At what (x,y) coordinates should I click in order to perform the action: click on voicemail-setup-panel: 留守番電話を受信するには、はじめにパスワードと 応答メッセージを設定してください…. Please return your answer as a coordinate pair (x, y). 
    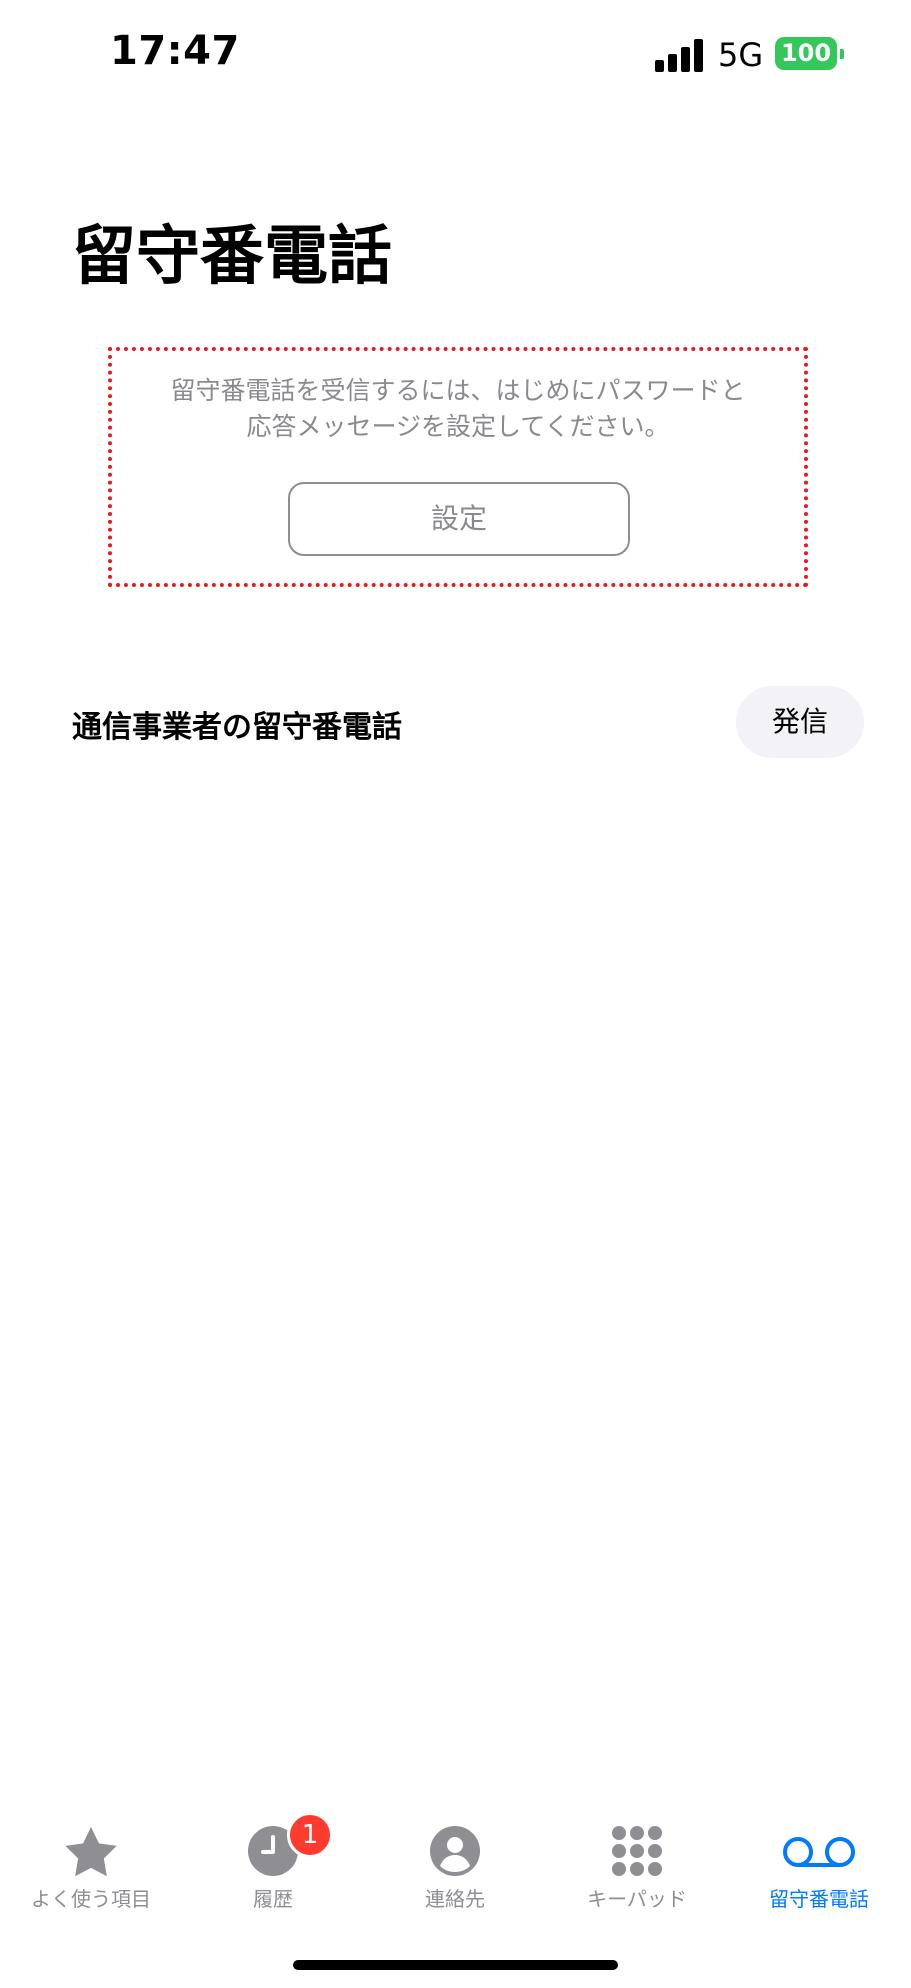
    Looking at the image, I should click on (458, 467).